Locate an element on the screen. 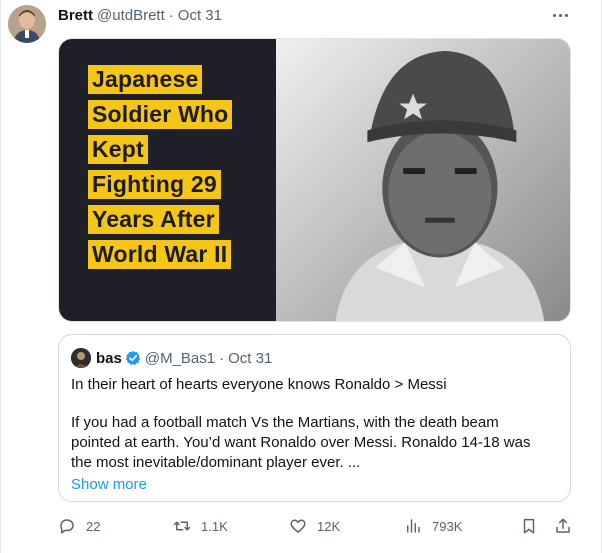  quote-author-name: bas is located at coordinates (109, 358).